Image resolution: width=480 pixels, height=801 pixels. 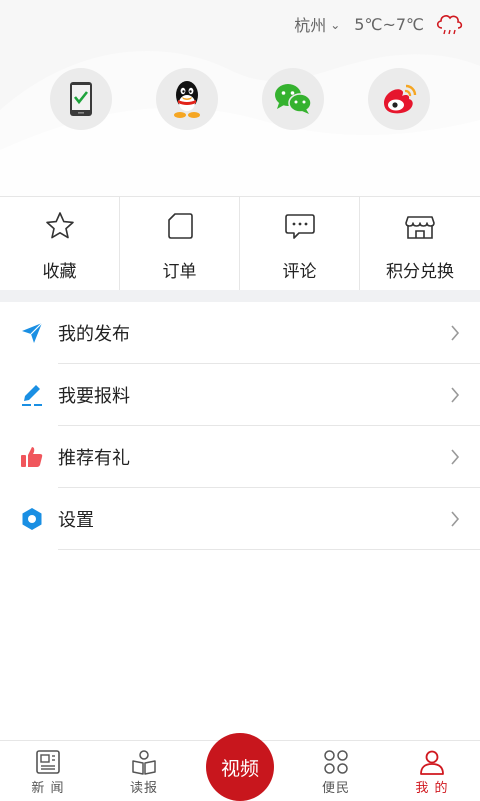 What do you see at coordinates (420, 227) in the screenshot?
I see `store-icon` at bounding box center [420, 227].